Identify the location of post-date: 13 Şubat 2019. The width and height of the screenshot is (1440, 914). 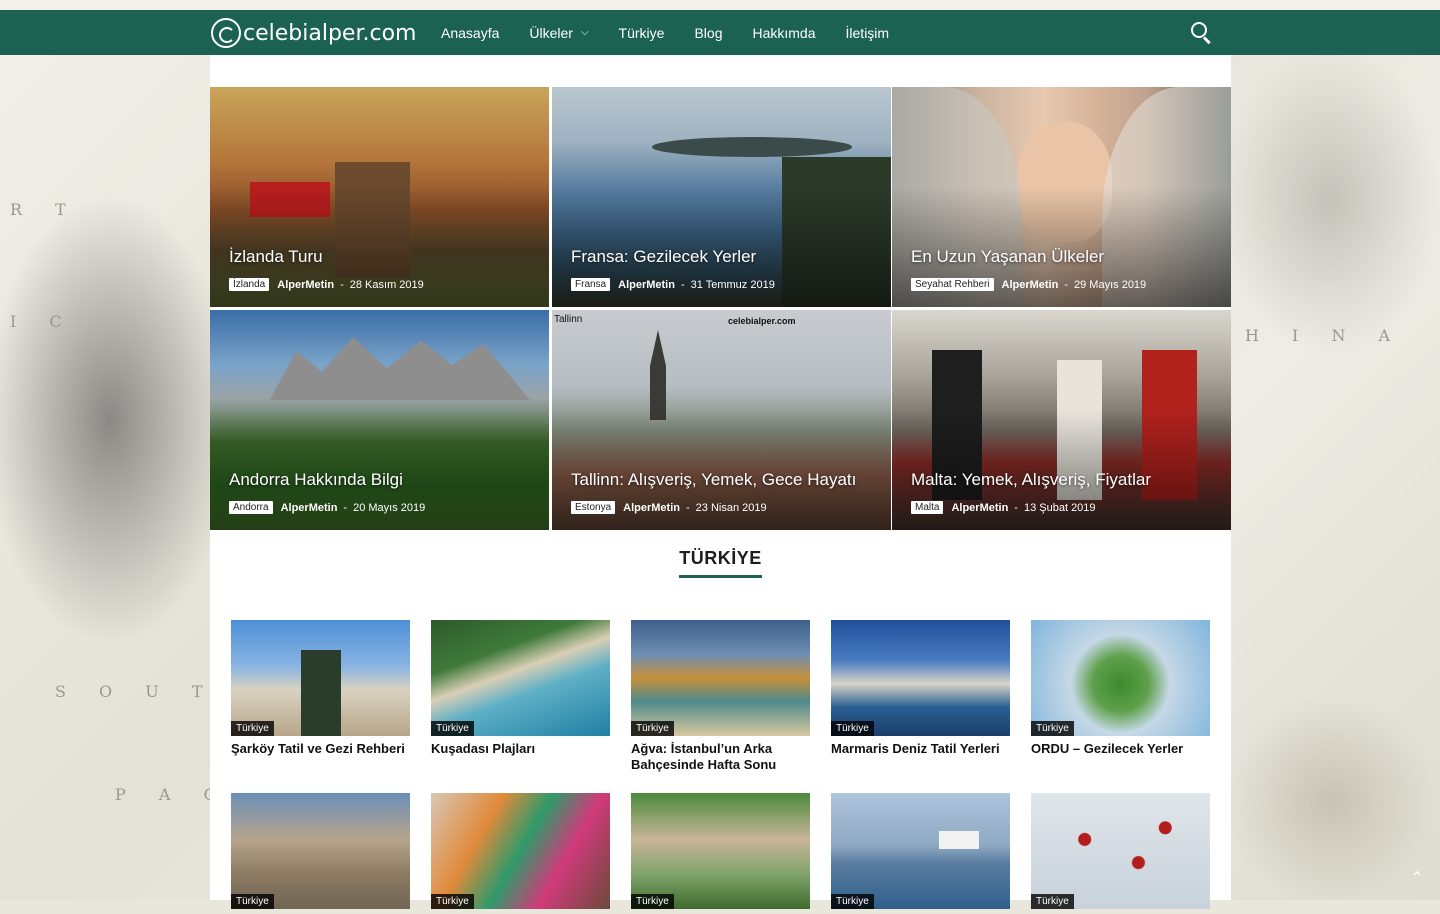
(1059, 507).